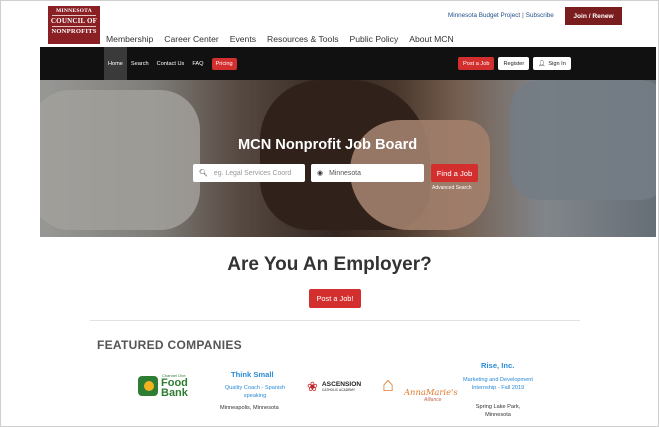 This screenshot has width=659, height=427. I want to click on location-value: Minnesota, so click(345, 173).